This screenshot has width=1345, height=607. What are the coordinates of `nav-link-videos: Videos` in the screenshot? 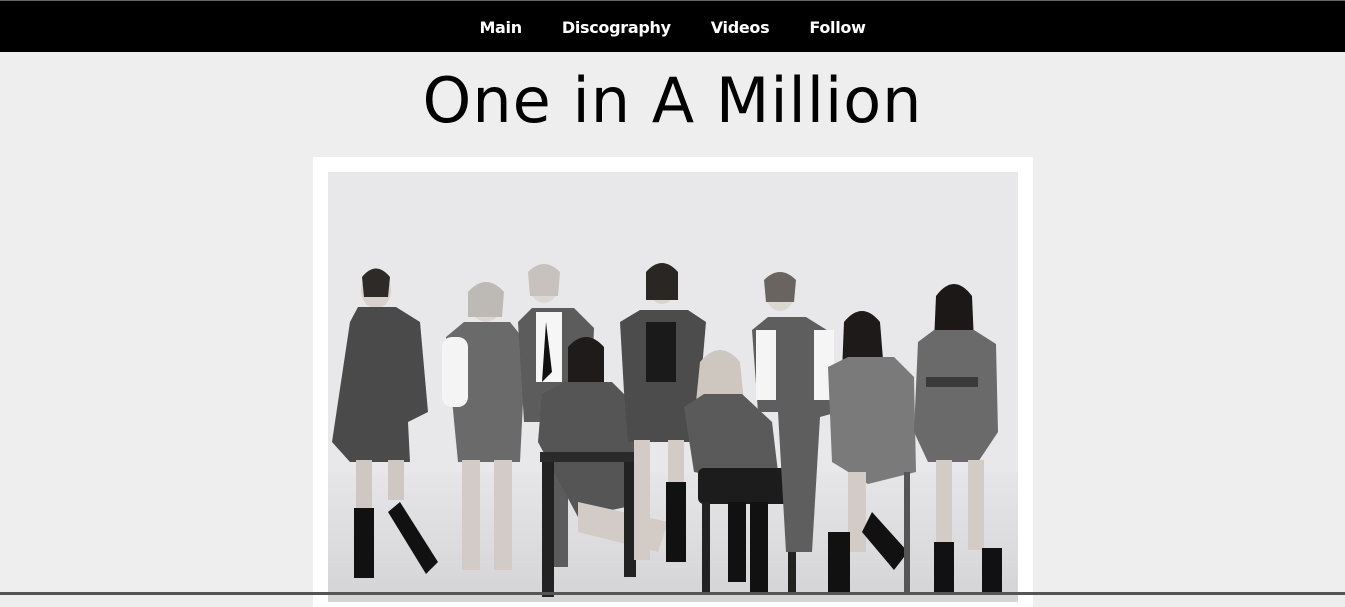 It's located at (740, 27).